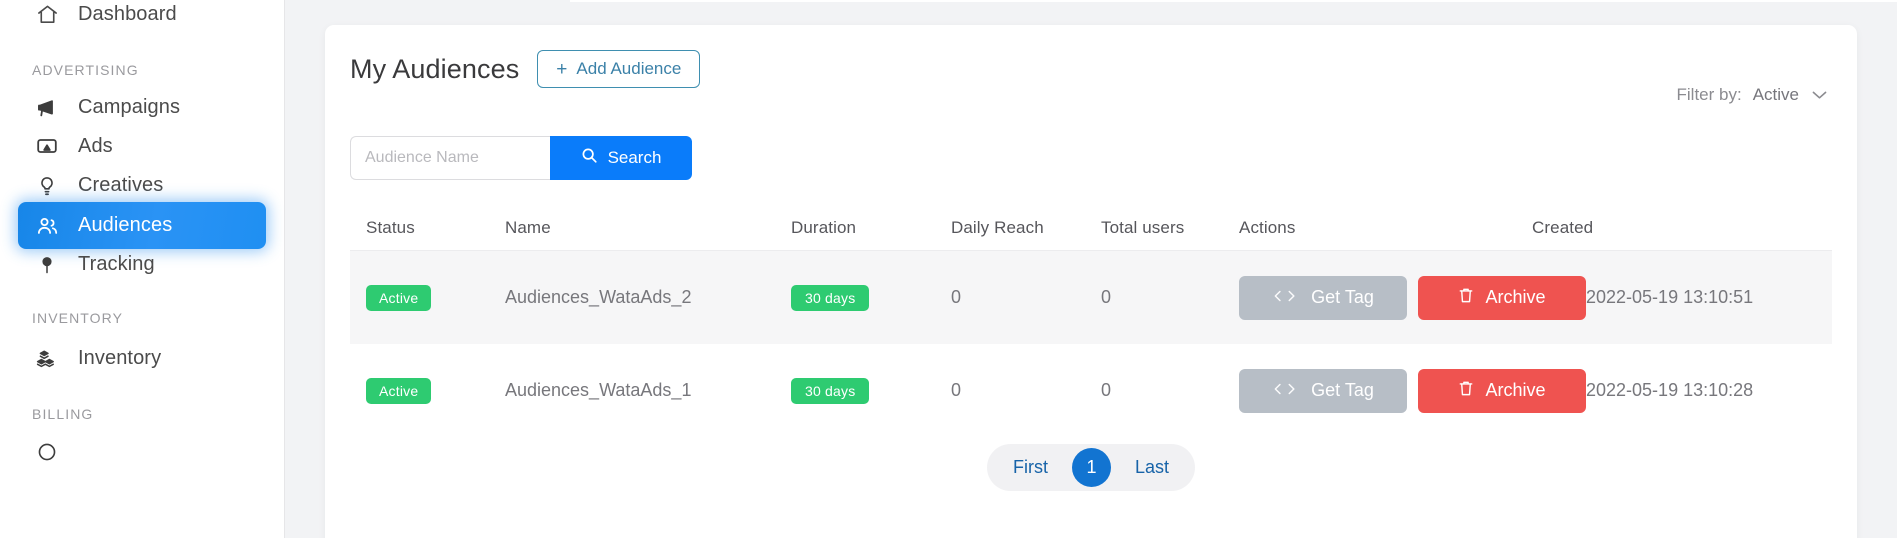  Describe the element at coordinates (1267, 227) in the screenshot. I see `column-header-actions: Actions` at that location.